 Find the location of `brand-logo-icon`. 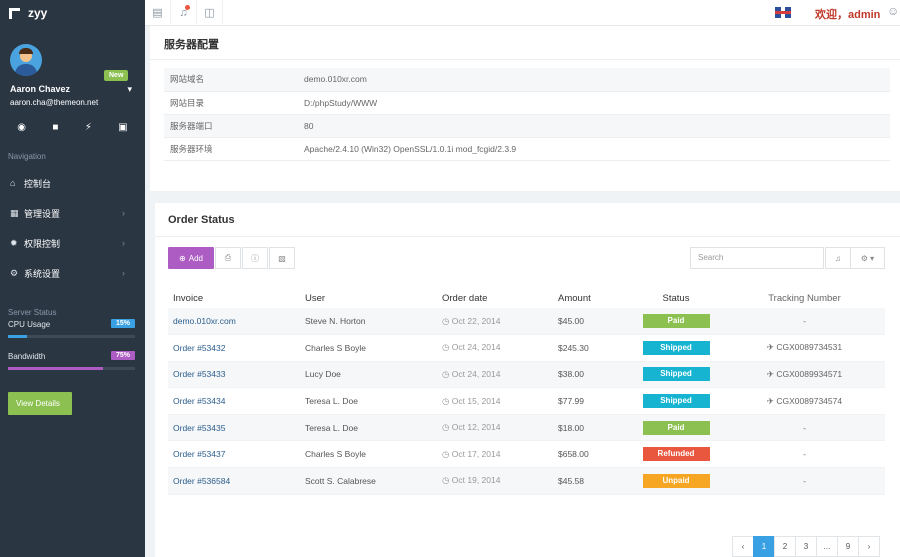

brand-logo-icon is located at coordinates (14, 13).